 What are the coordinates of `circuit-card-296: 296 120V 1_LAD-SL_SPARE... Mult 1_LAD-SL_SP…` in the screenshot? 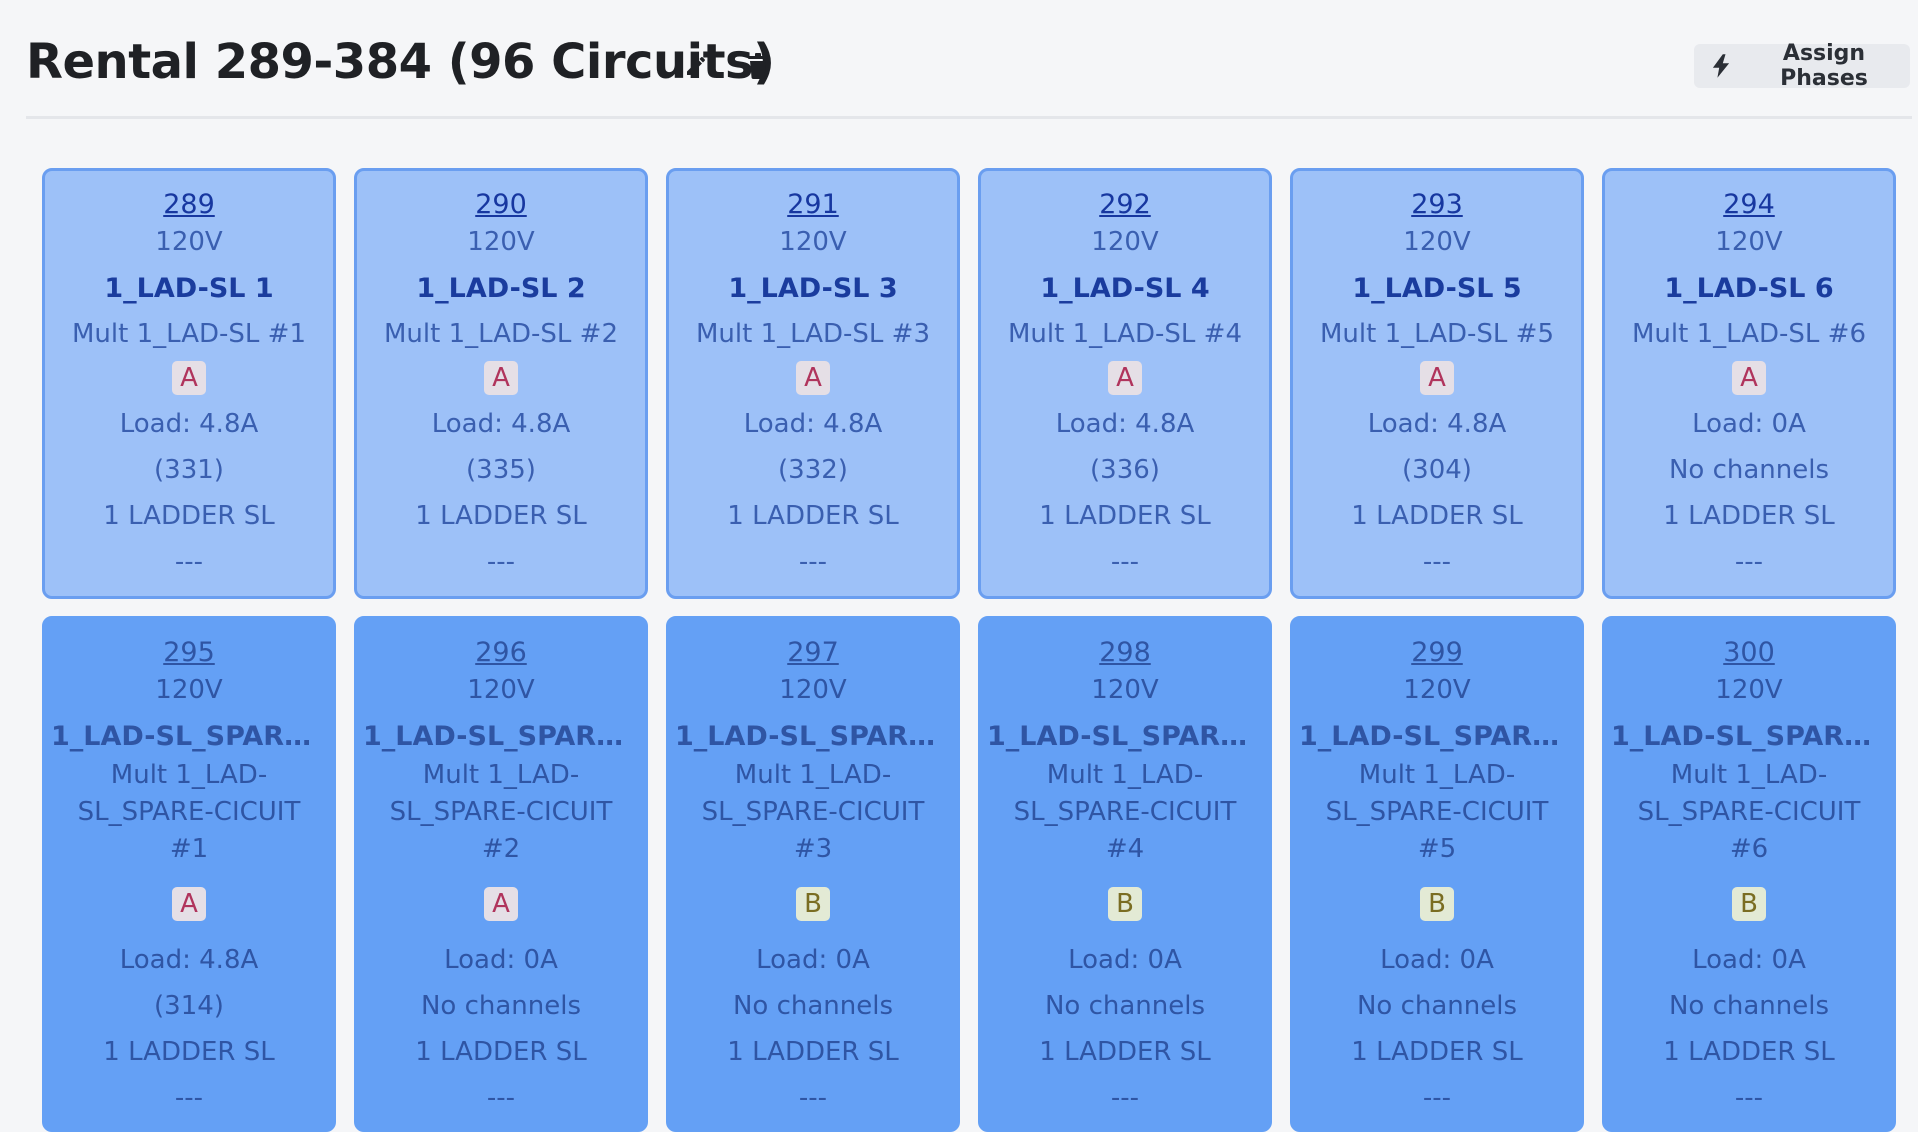 It's located at (501, 874).